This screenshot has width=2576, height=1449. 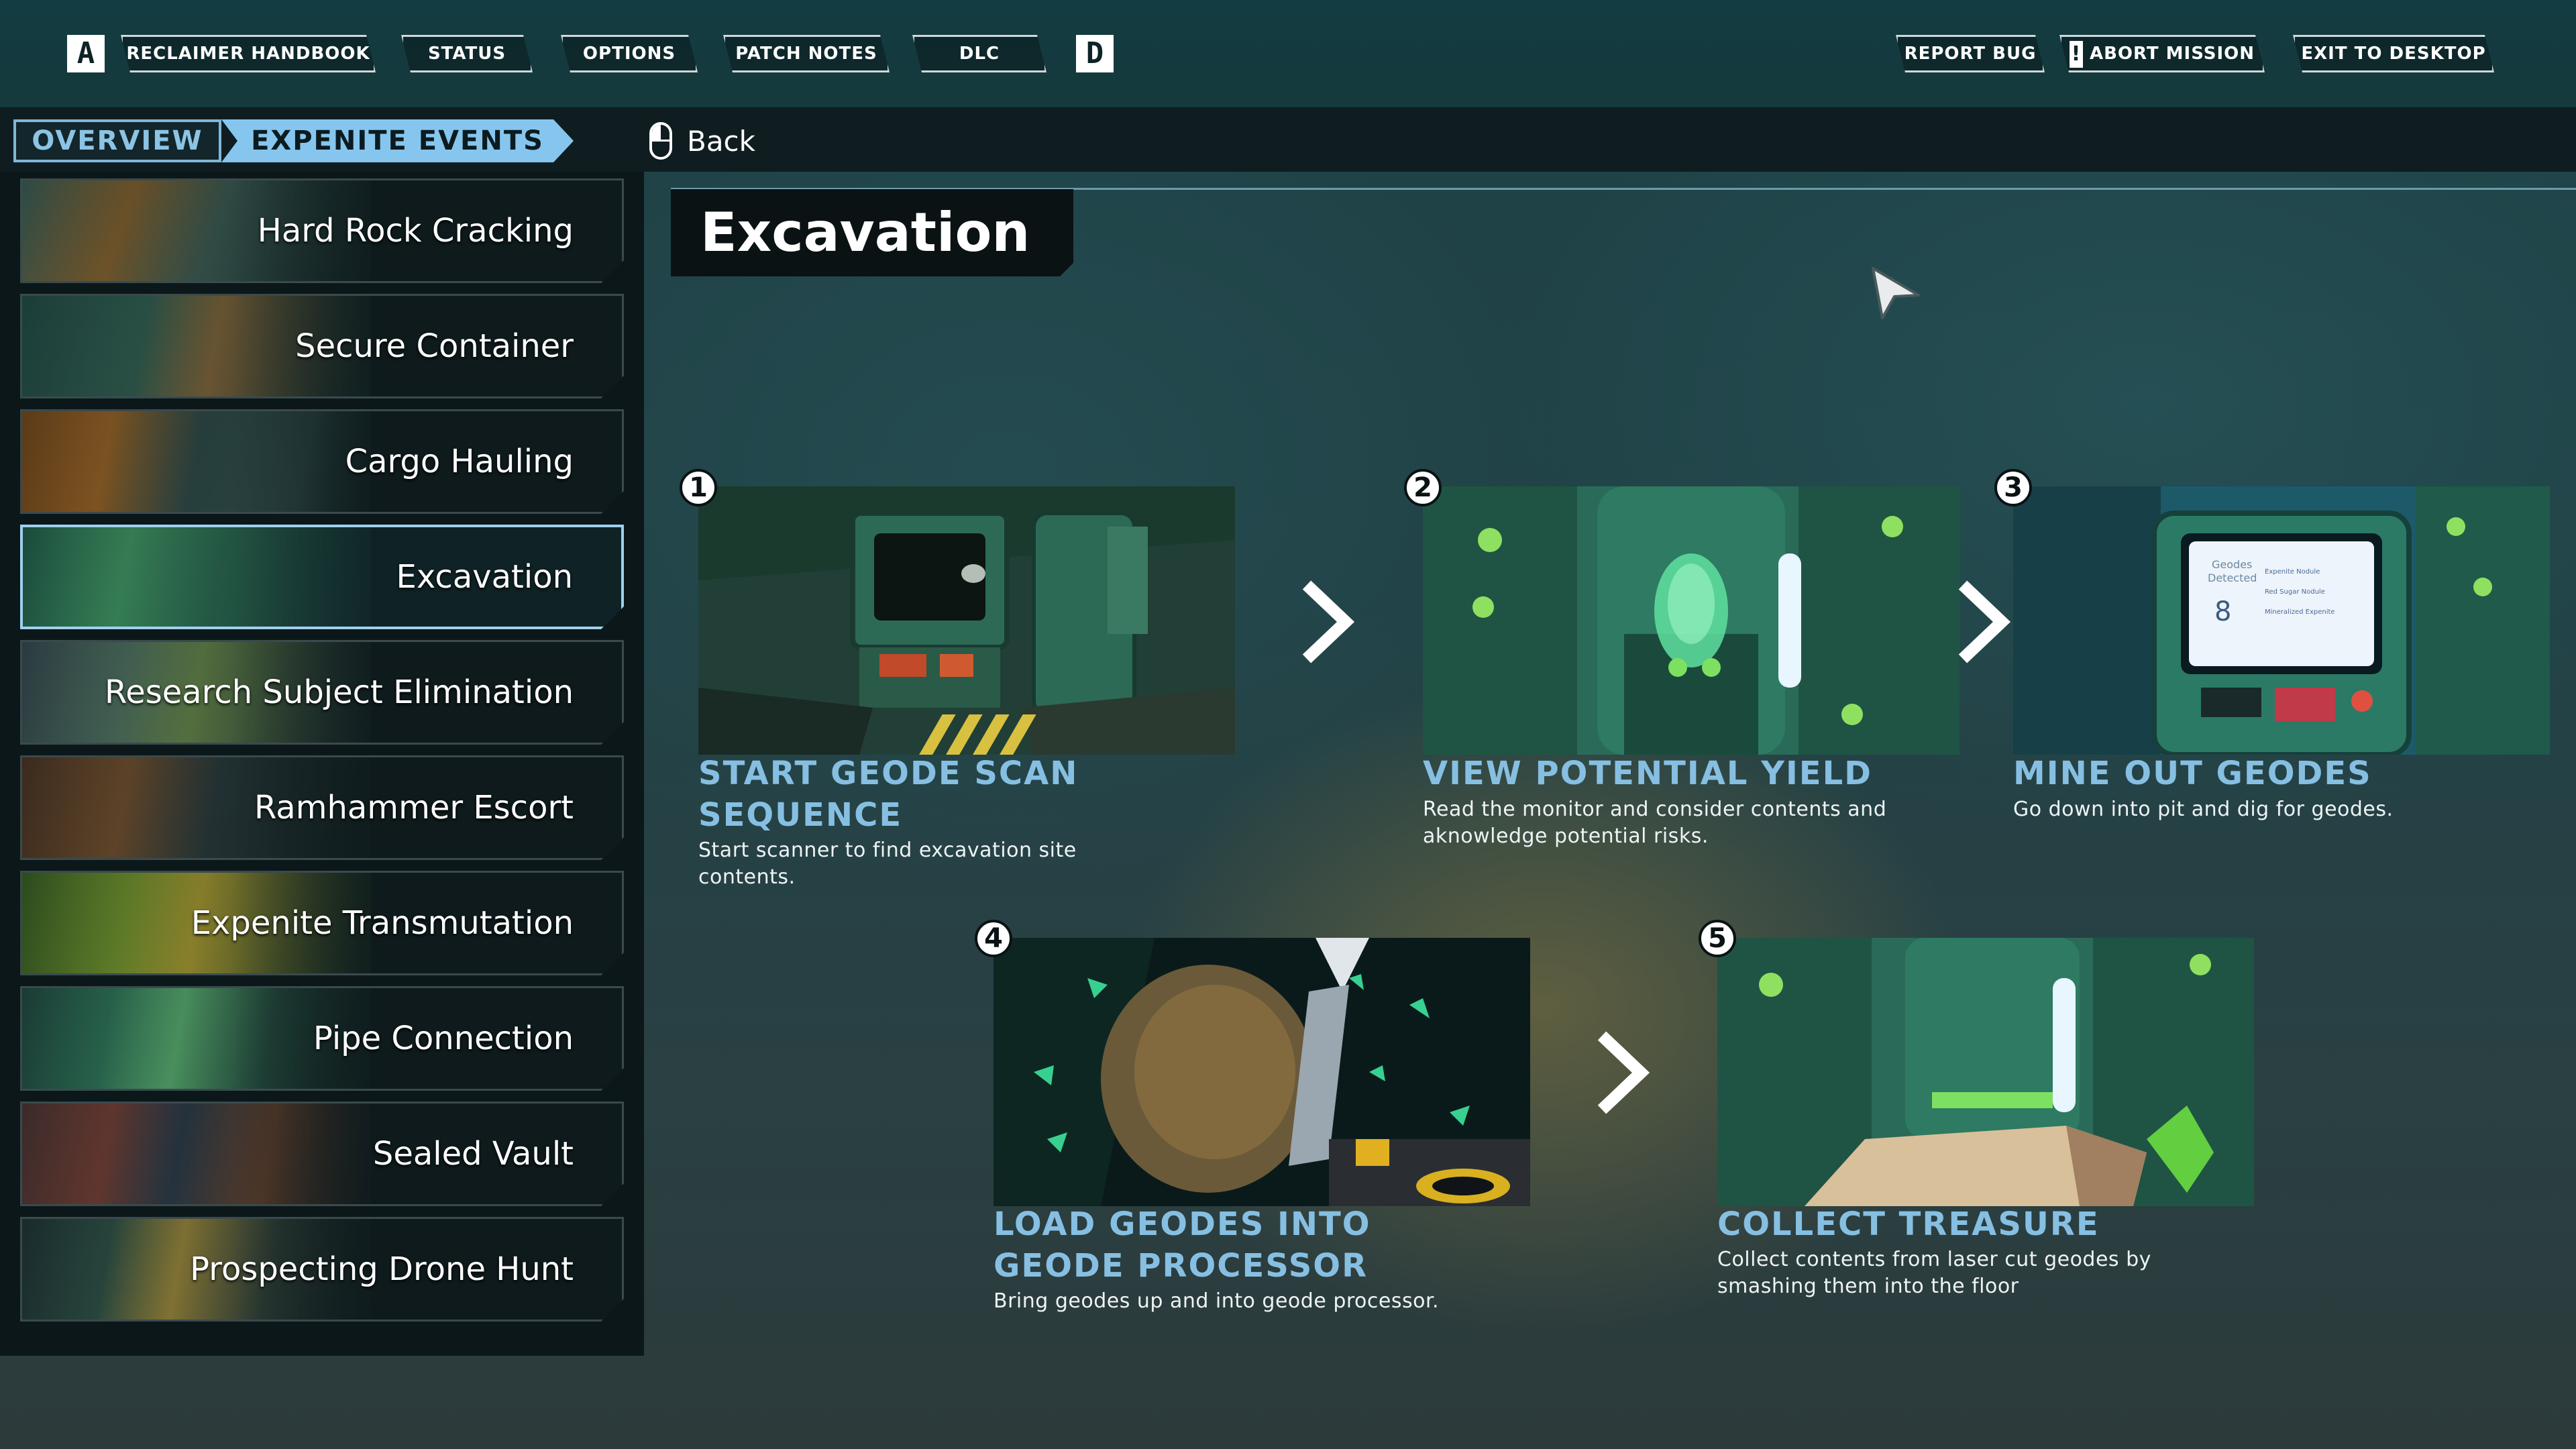 I want to click on step-number: 3, so click(x=2013, y=487).